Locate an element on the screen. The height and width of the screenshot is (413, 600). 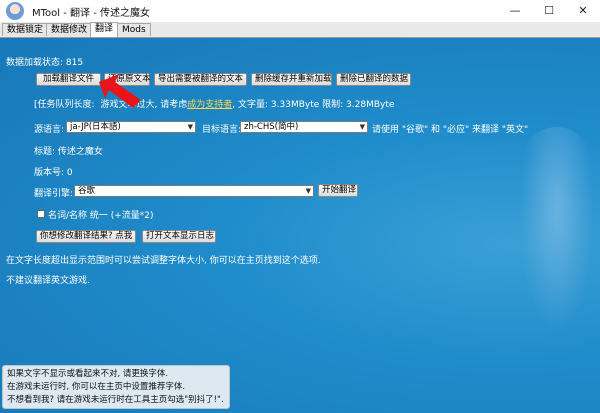
unify-names-checkbox is located at coordinates (41, 214).